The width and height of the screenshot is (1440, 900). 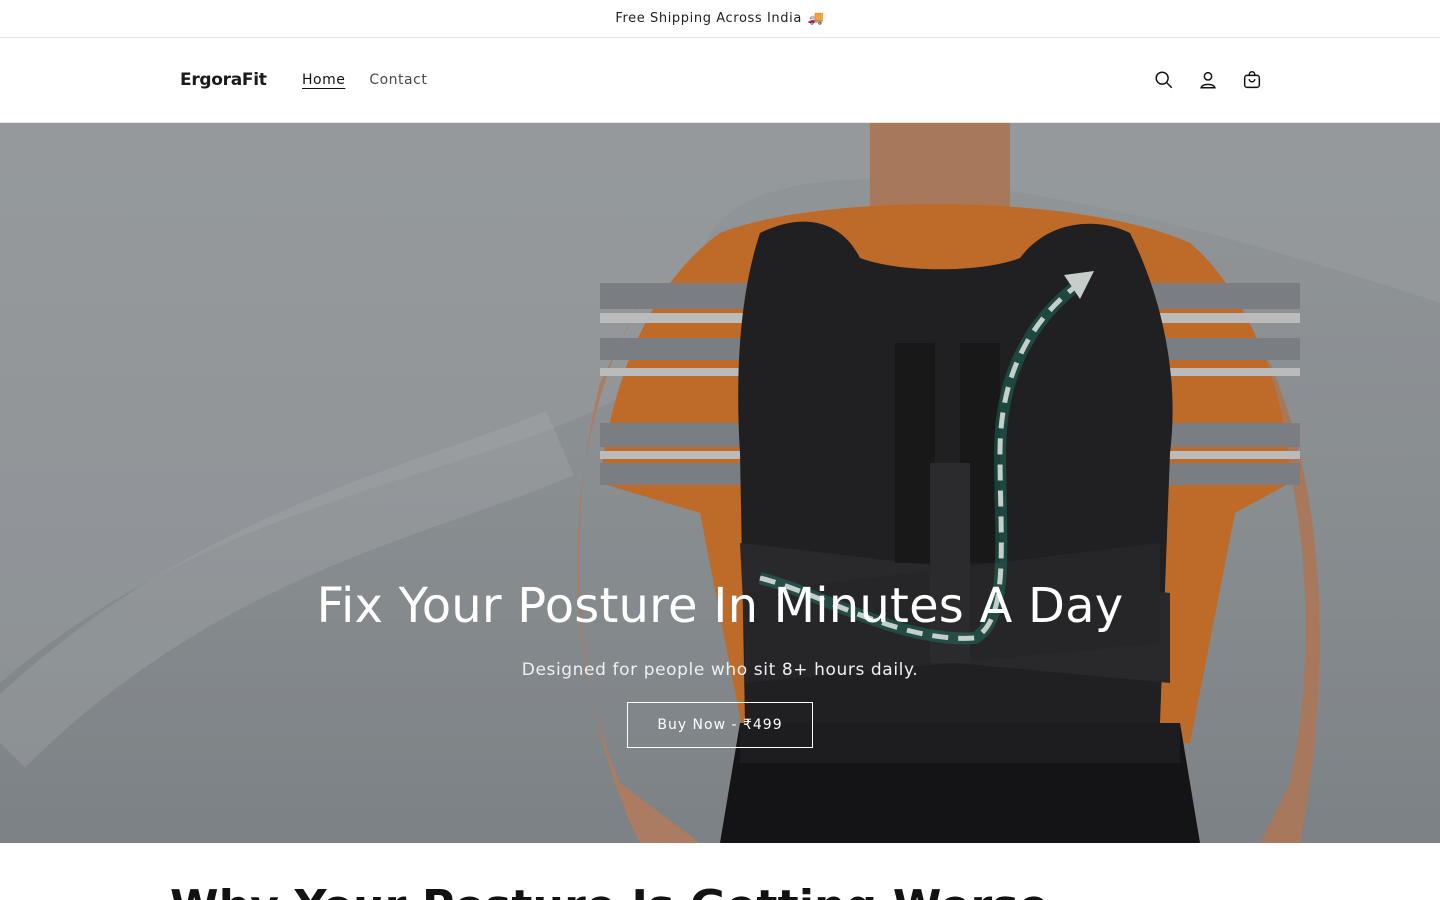 I want to click on announcement-bar: Free Shipping Across India 🚚, so click(x=720, y=19).